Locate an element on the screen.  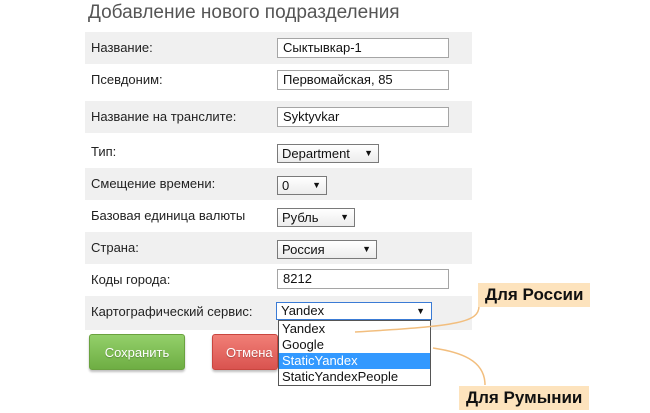
dropdown-option-google: Google is located at coordinates (354, 345).